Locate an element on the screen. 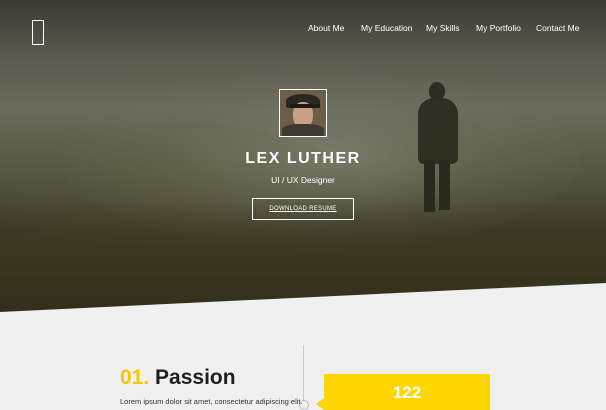  stat-card: 122 is located at coordinates (403, 392).